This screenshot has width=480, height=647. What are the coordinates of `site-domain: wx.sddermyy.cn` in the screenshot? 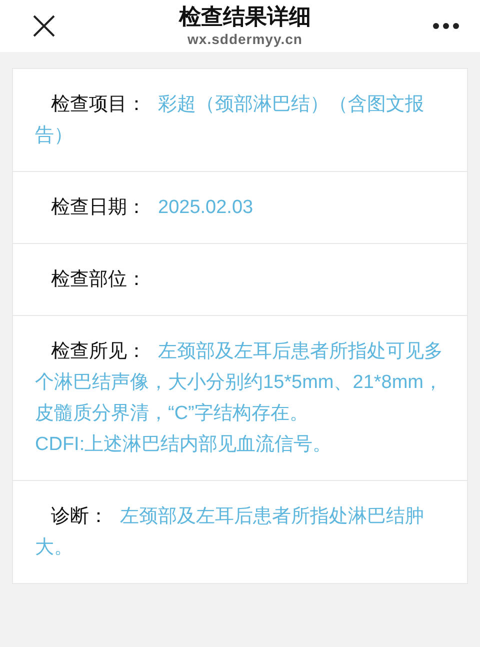 It's located at (245, 39).